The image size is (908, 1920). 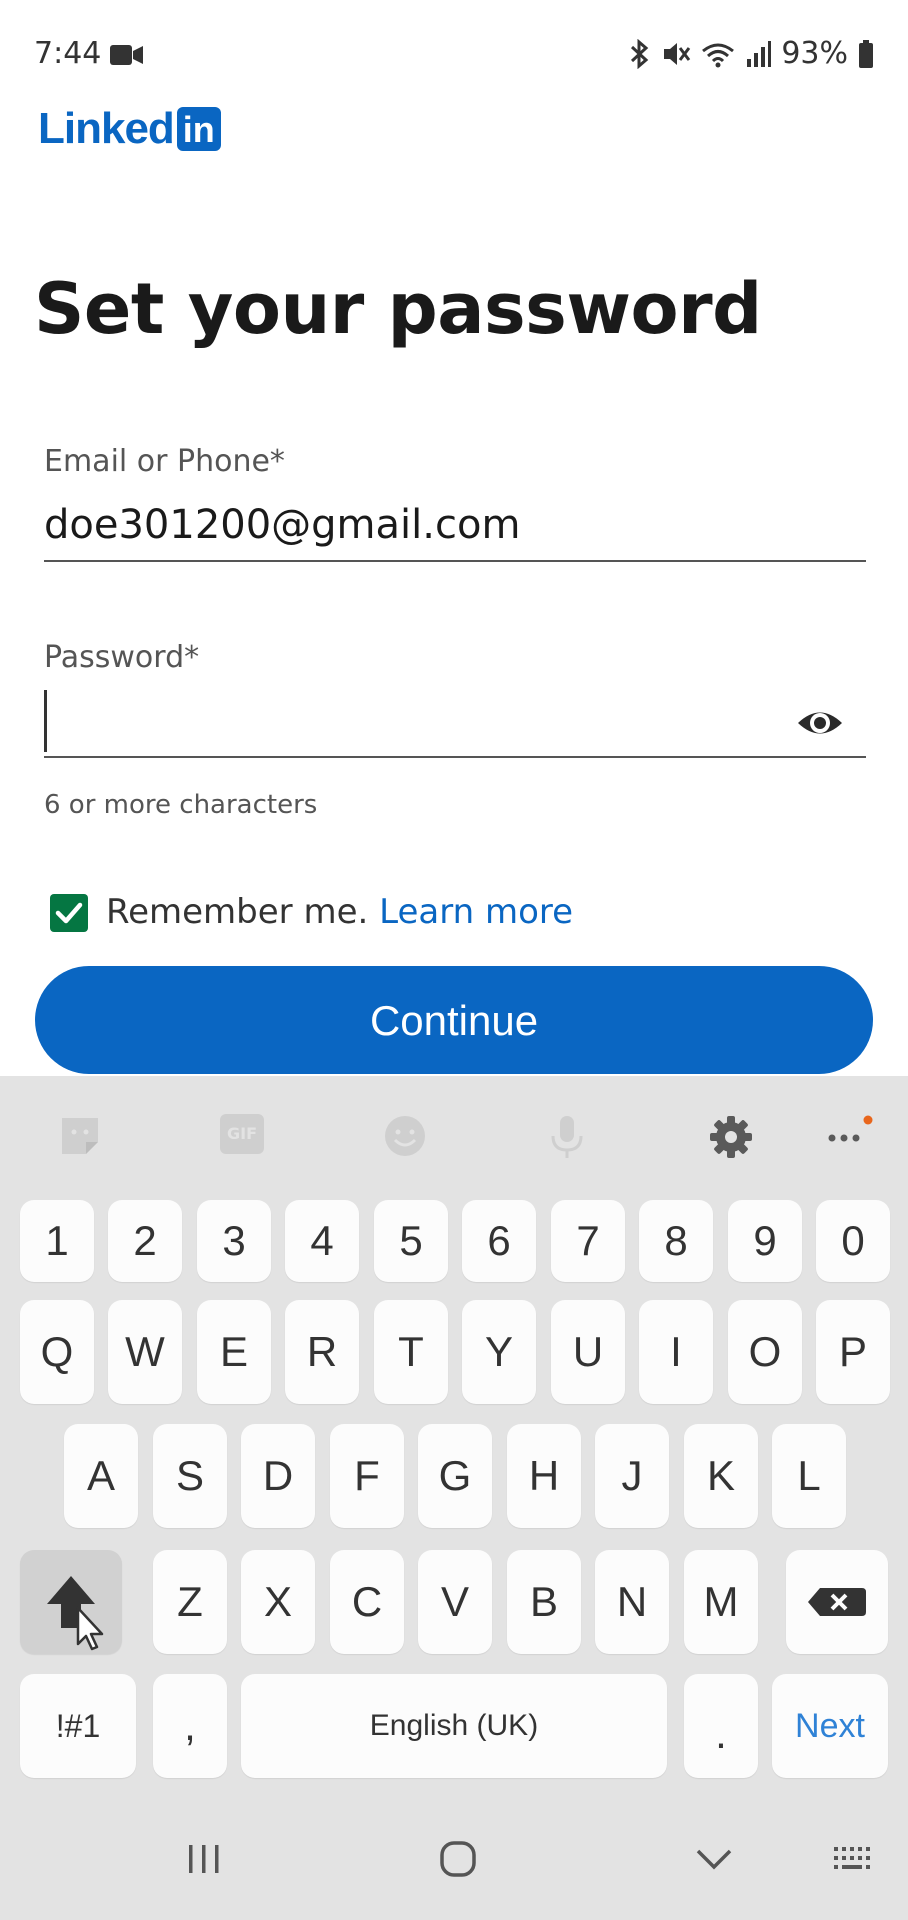 I want to click on key-5: 5, so click(x=411, y=1241).